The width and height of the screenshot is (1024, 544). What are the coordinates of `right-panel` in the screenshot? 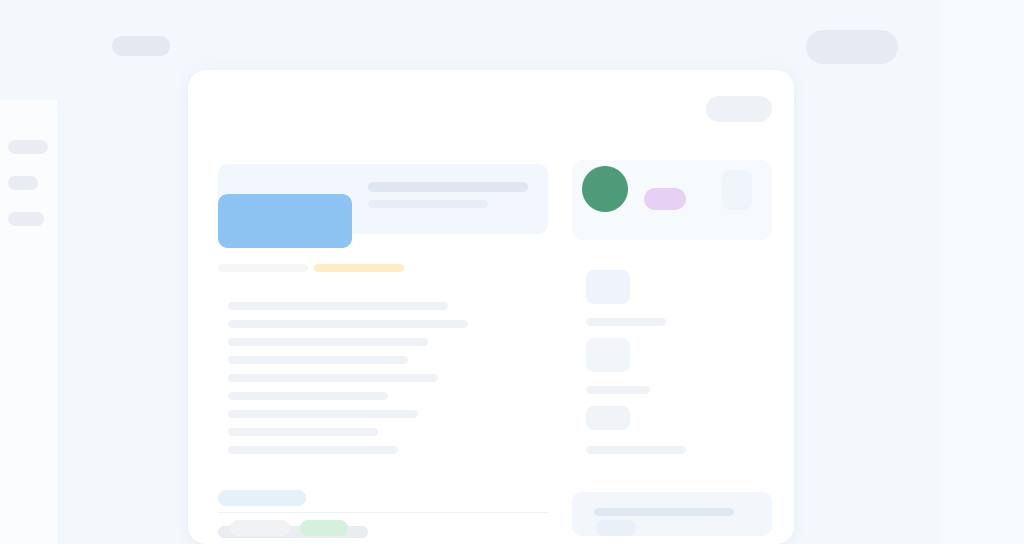 It's located at (672, 352).